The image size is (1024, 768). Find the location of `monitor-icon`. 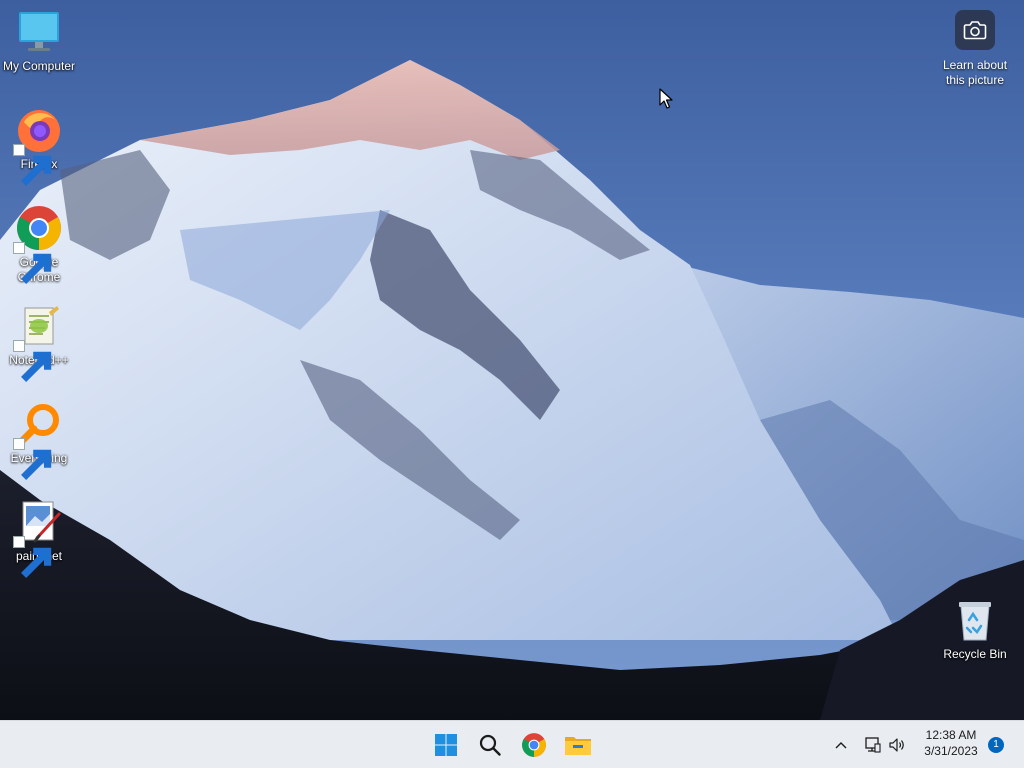

monitor-icon is located at coordinates (39, 31).